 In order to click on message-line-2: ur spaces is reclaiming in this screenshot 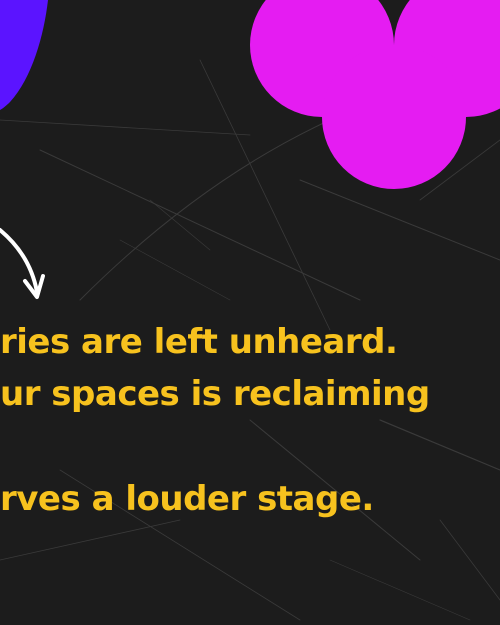, I will do `click(215, 394)`.